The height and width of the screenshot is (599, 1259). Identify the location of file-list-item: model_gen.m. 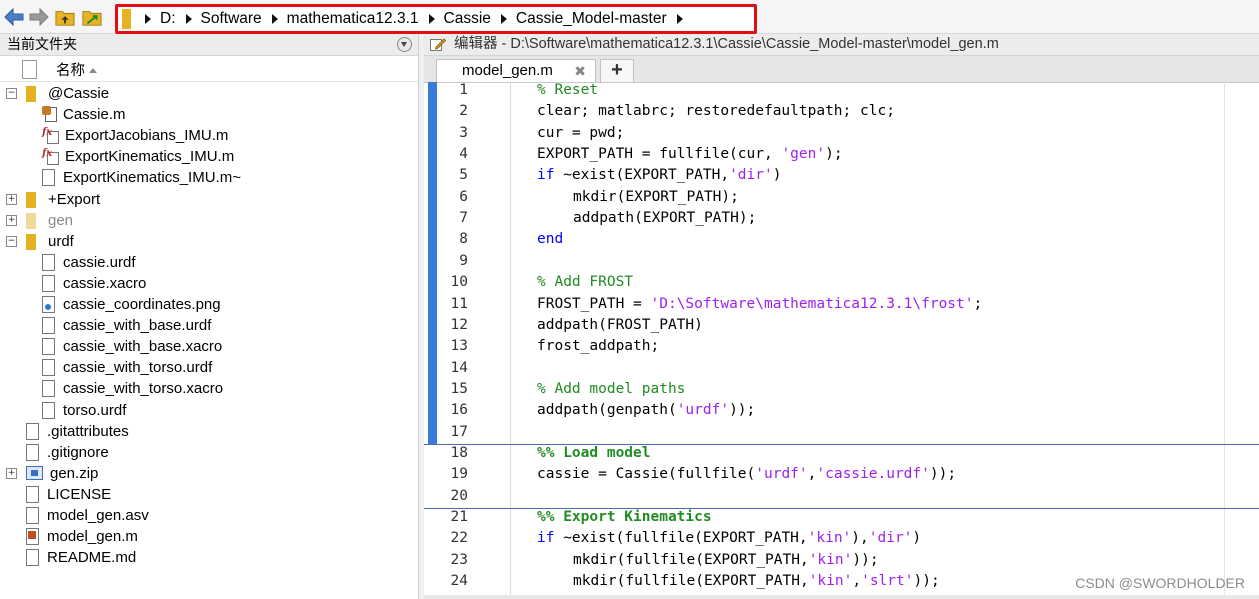
(82, 536).